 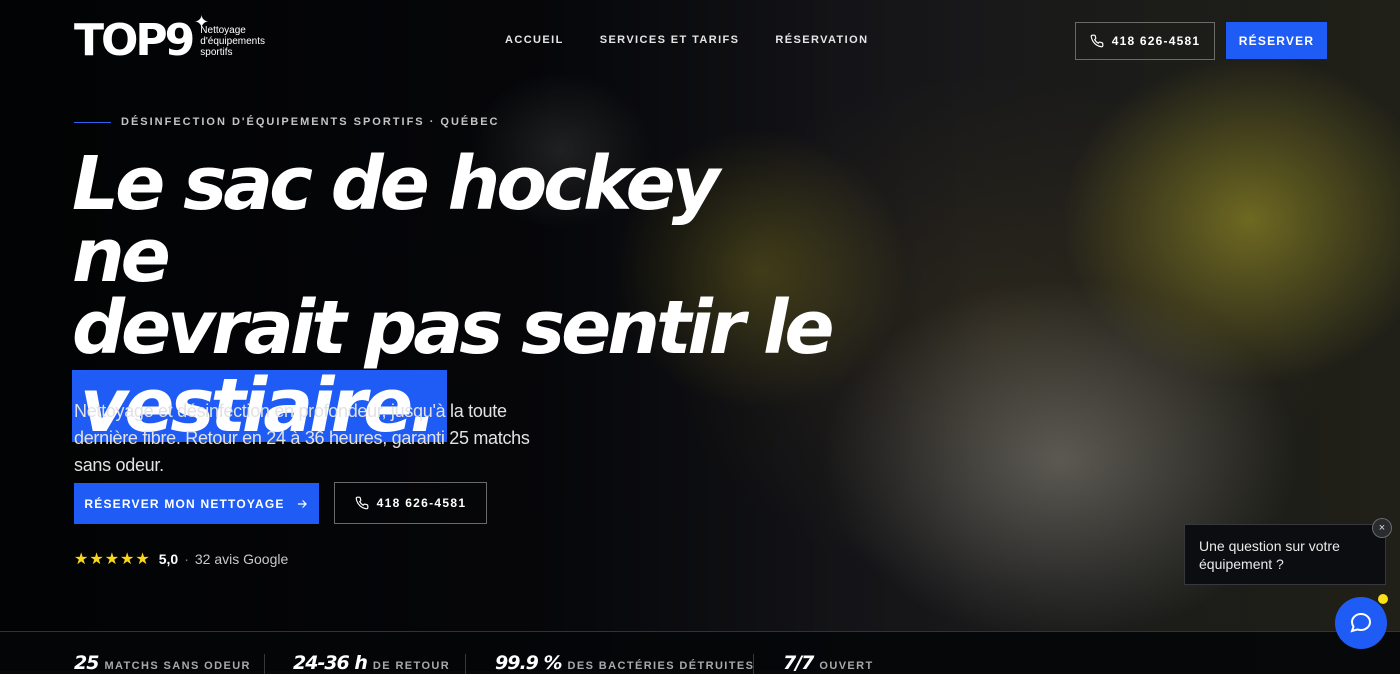 I want to click on header-phone-label: 418 626-4581, so click(x=1156, y=41).